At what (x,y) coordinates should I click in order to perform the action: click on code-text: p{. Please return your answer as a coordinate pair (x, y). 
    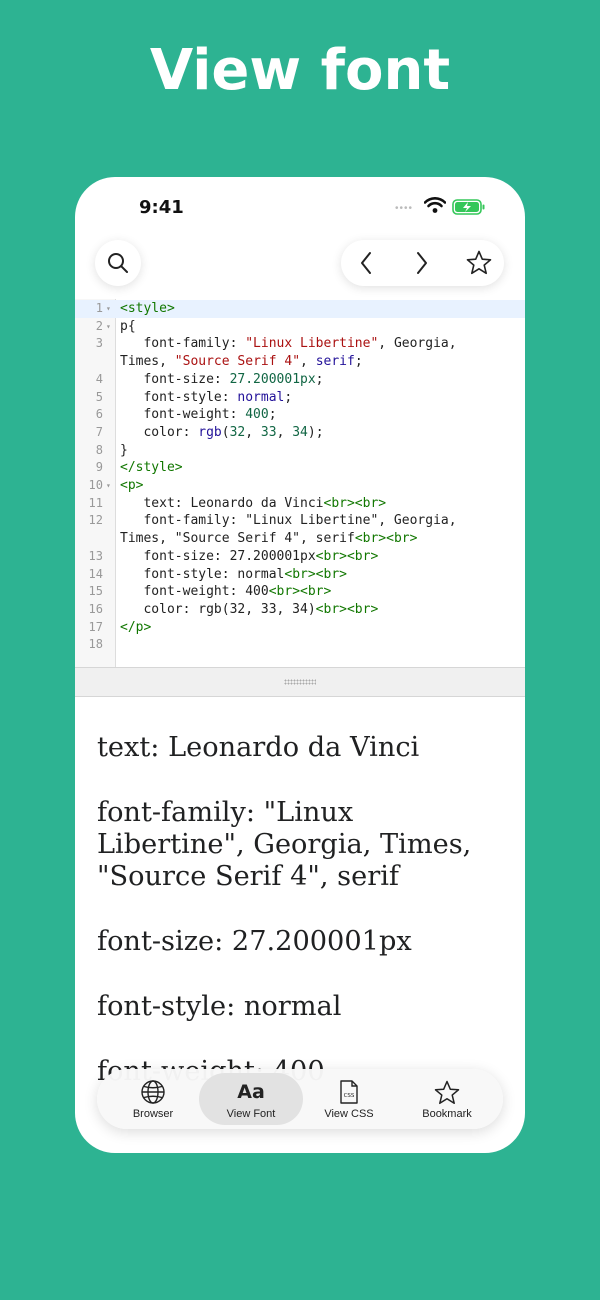
    Looking at the image, I should click on (128, 326).